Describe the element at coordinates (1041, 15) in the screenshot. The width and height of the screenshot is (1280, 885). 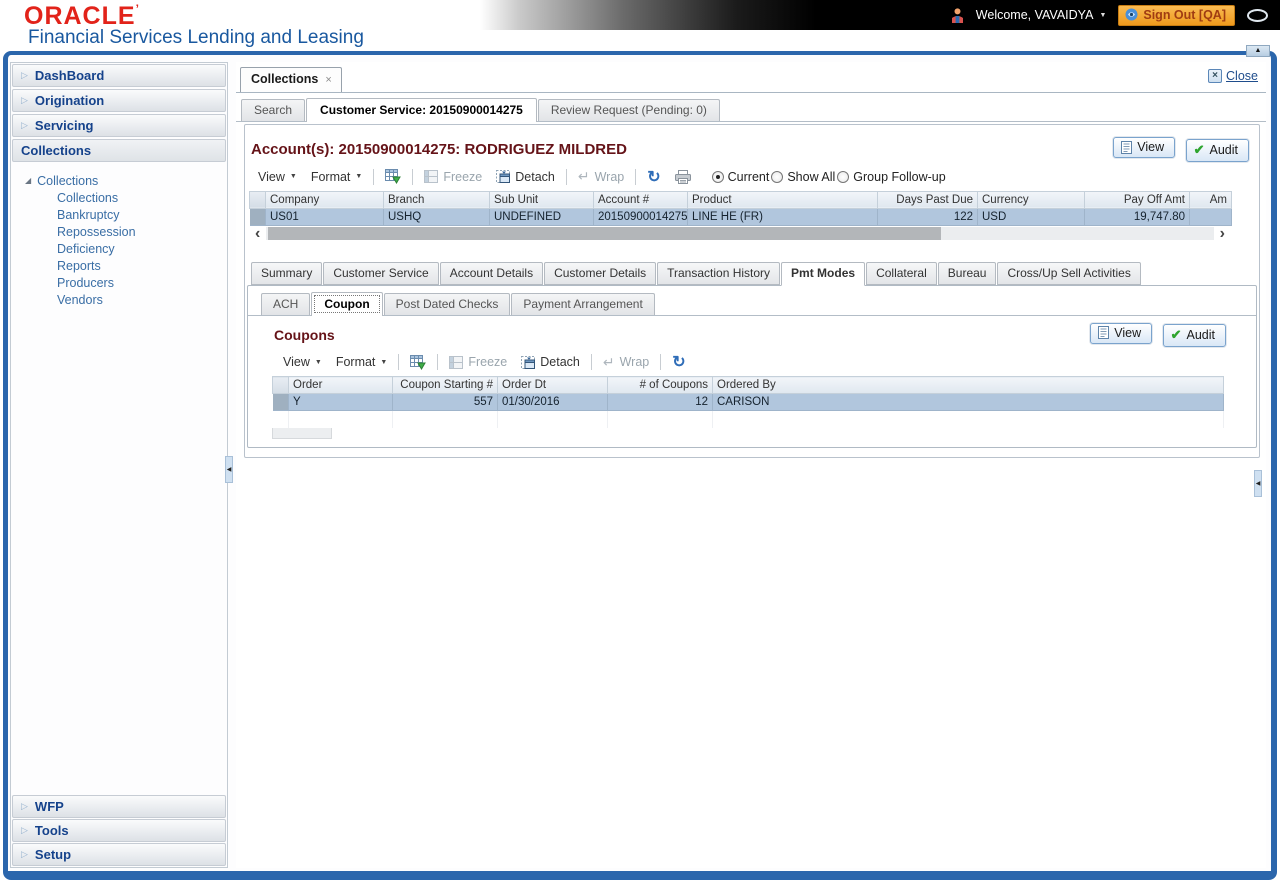
I see `welcome-user-menu: Welcome, VAVAIDYA ▼` at that location.